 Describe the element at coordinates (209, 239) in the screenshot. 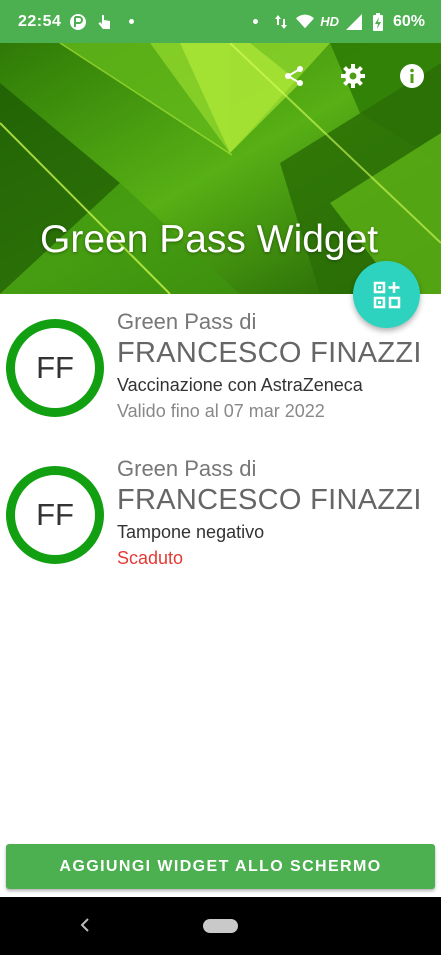

I see `page-title: Green Pass Widget` at that location.